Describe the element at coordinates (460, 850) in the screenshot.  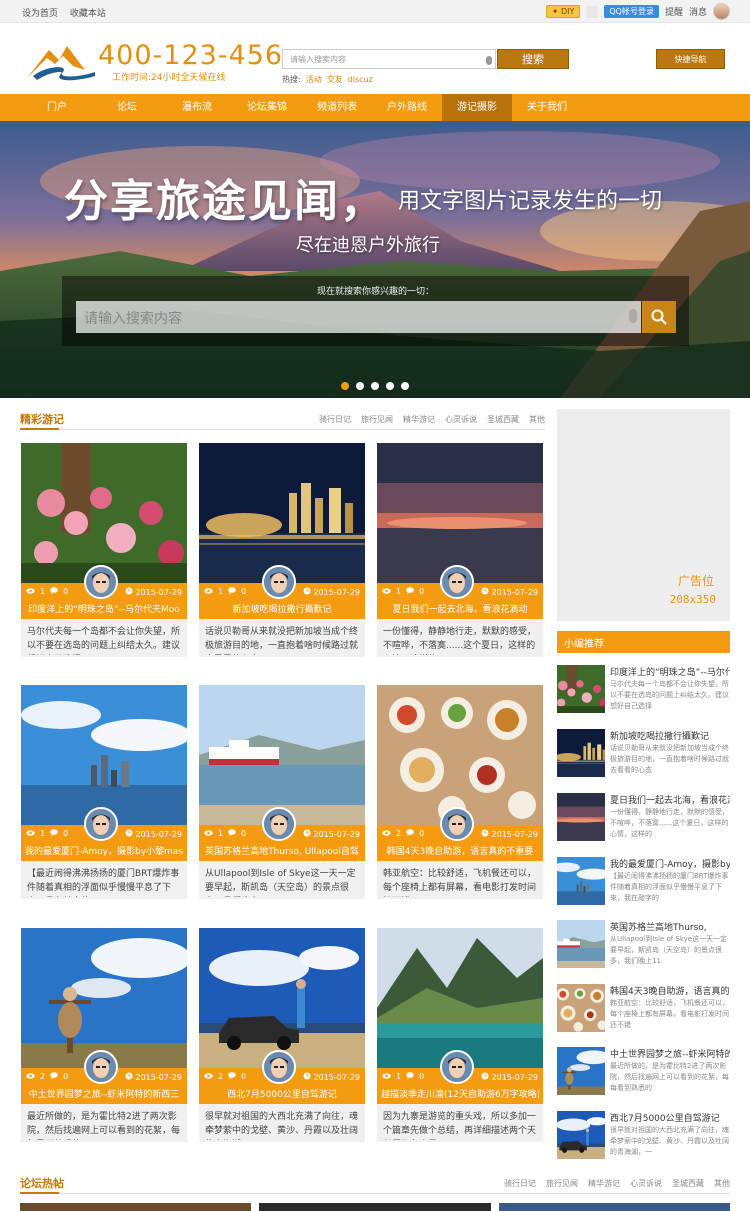
I see `travel-card-title: 韩国4天3晚自助游，语言真的不重要` at that location.